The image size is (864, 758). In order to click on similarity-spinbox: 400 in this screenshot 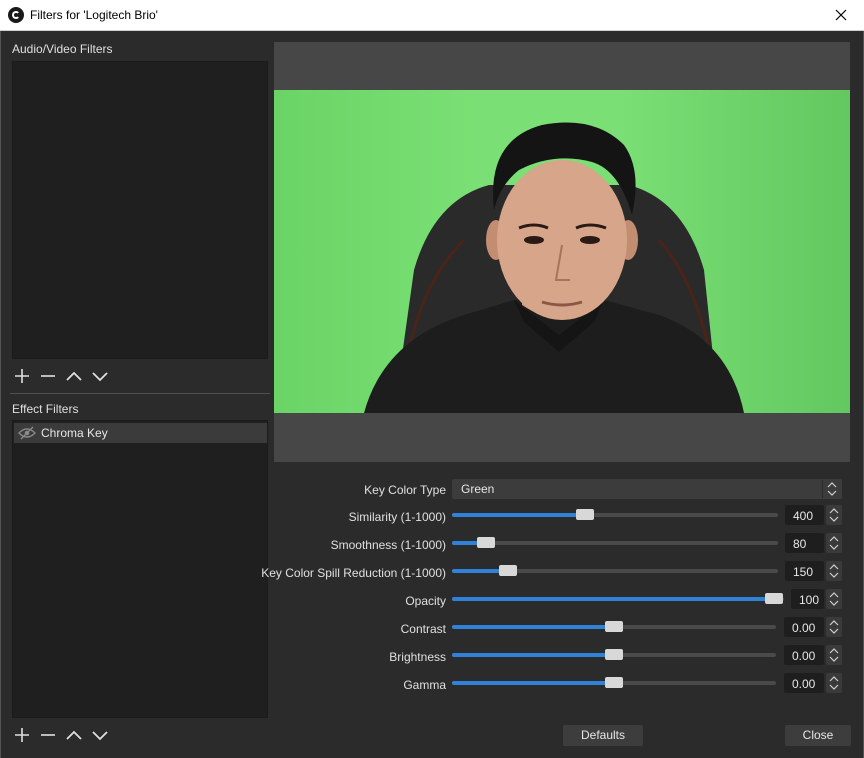, I will do `click(813, 515)`.